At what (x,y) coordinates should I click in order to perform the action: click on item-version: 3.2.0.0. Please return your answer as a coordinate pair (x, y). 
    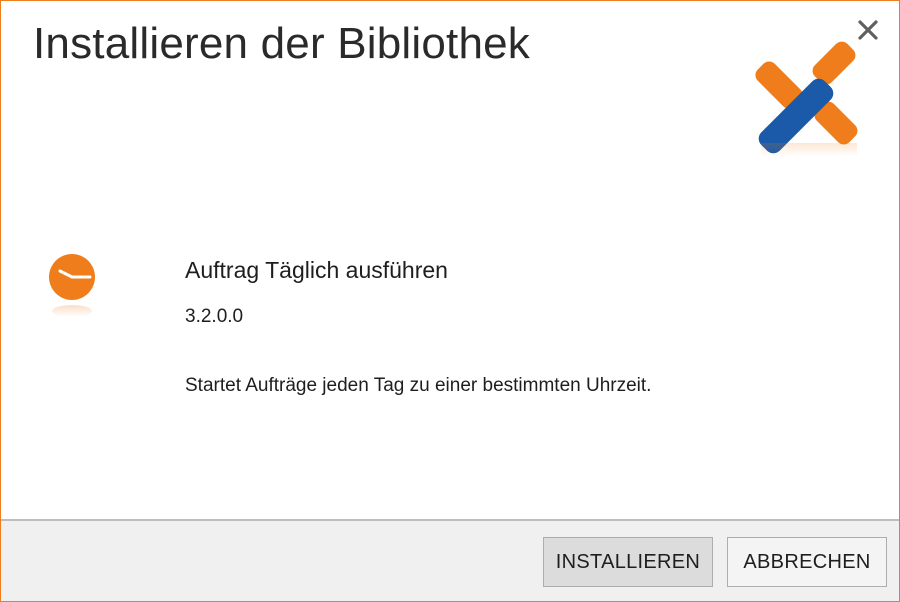
    Looking at the image, I should click on (214, 316).